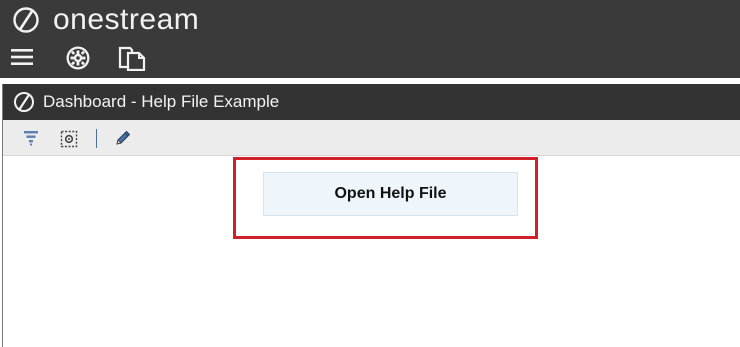  Describe the element at coordinates (371, 138) in the screenshot. I see `dashboard-toolbar` at that location.